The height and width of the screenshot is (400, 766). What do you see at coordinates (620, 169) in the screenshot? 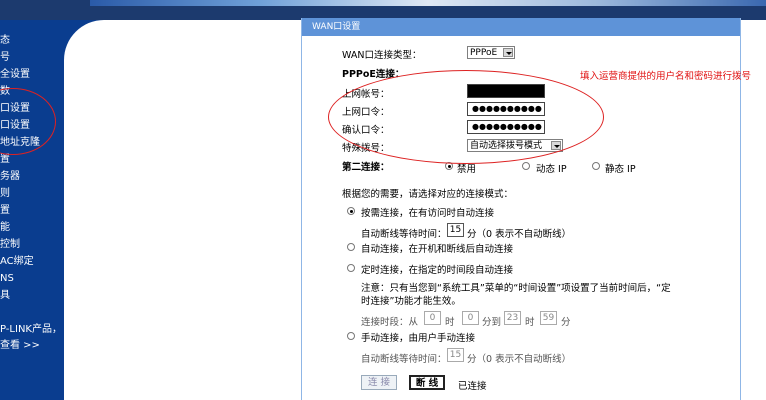
I see `second-static-ip-label: 静态 IP` at bounding box center [620, 169].